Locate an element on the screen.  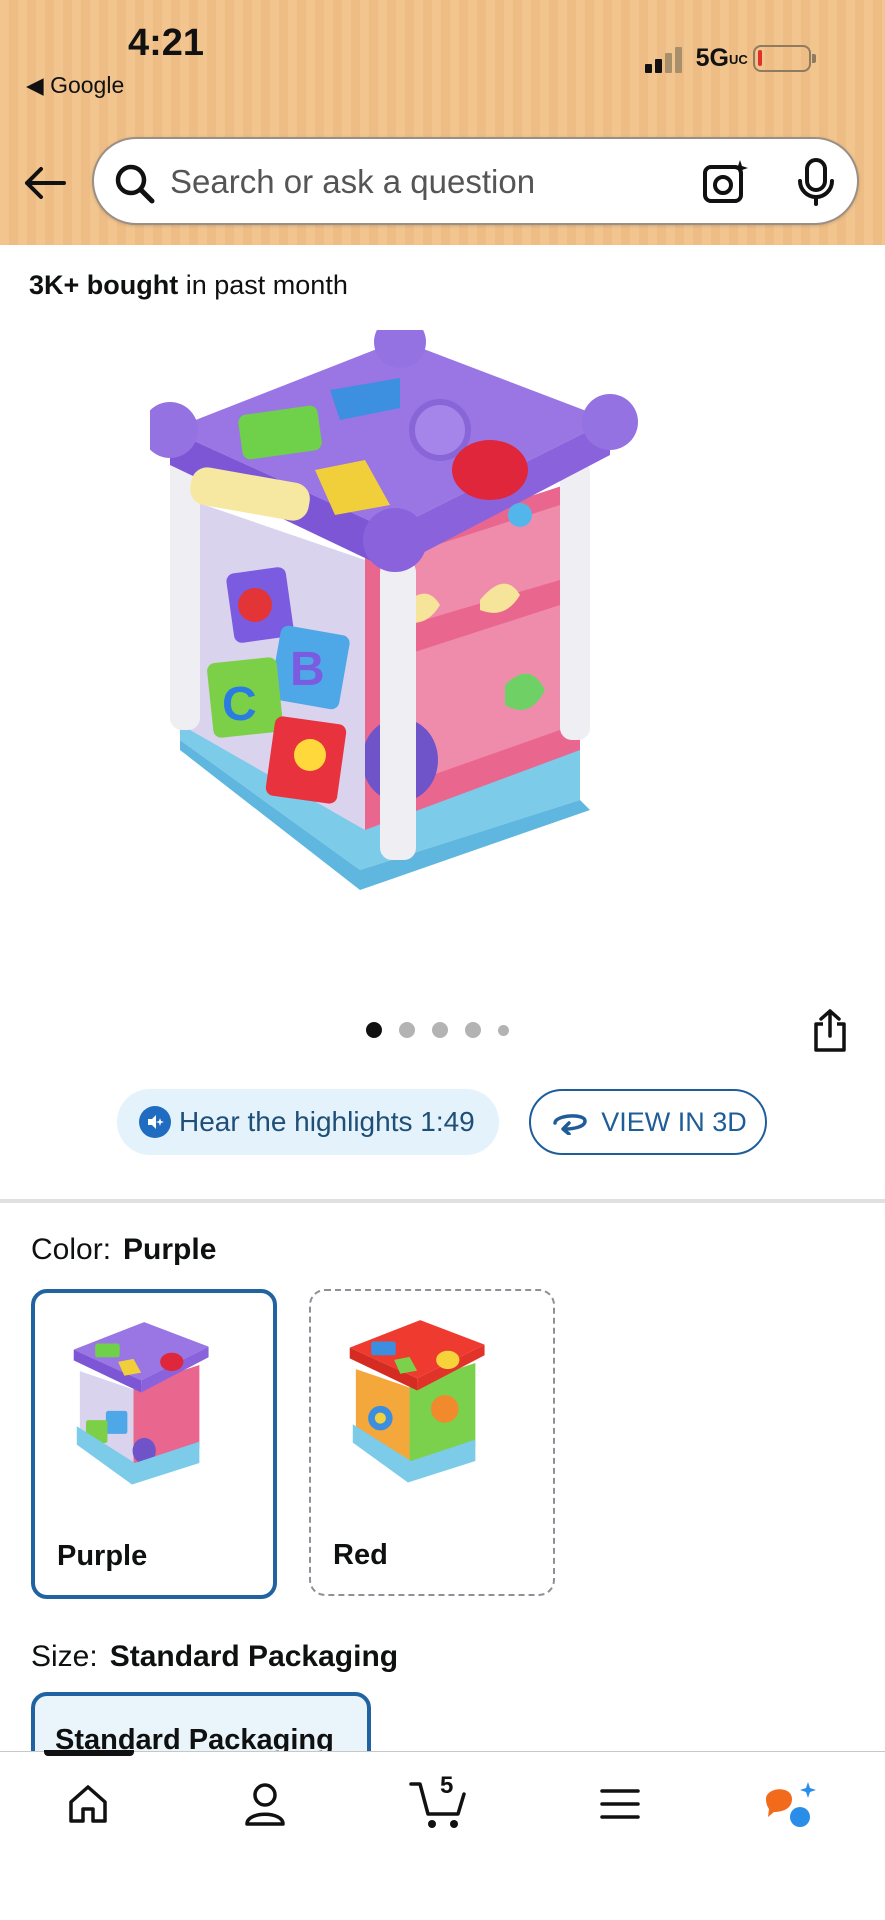
nav-cart: 5 is located at coordinates (440, 1803).